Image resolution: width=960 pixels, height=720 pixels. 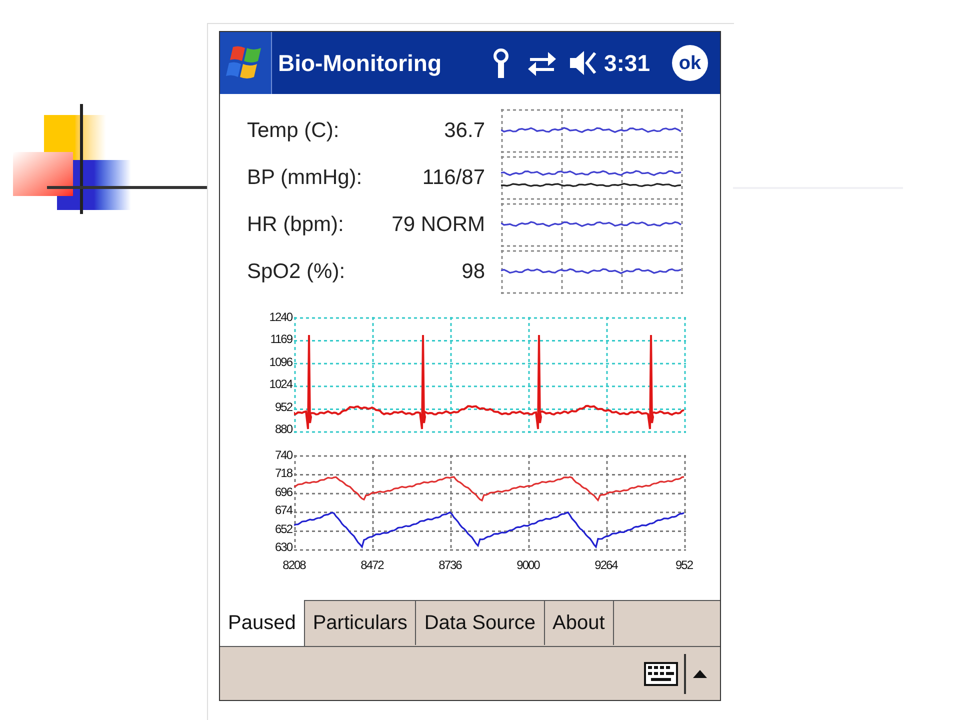 I want to click on axis-tick-label: 9000, so click(x=528, y=565).